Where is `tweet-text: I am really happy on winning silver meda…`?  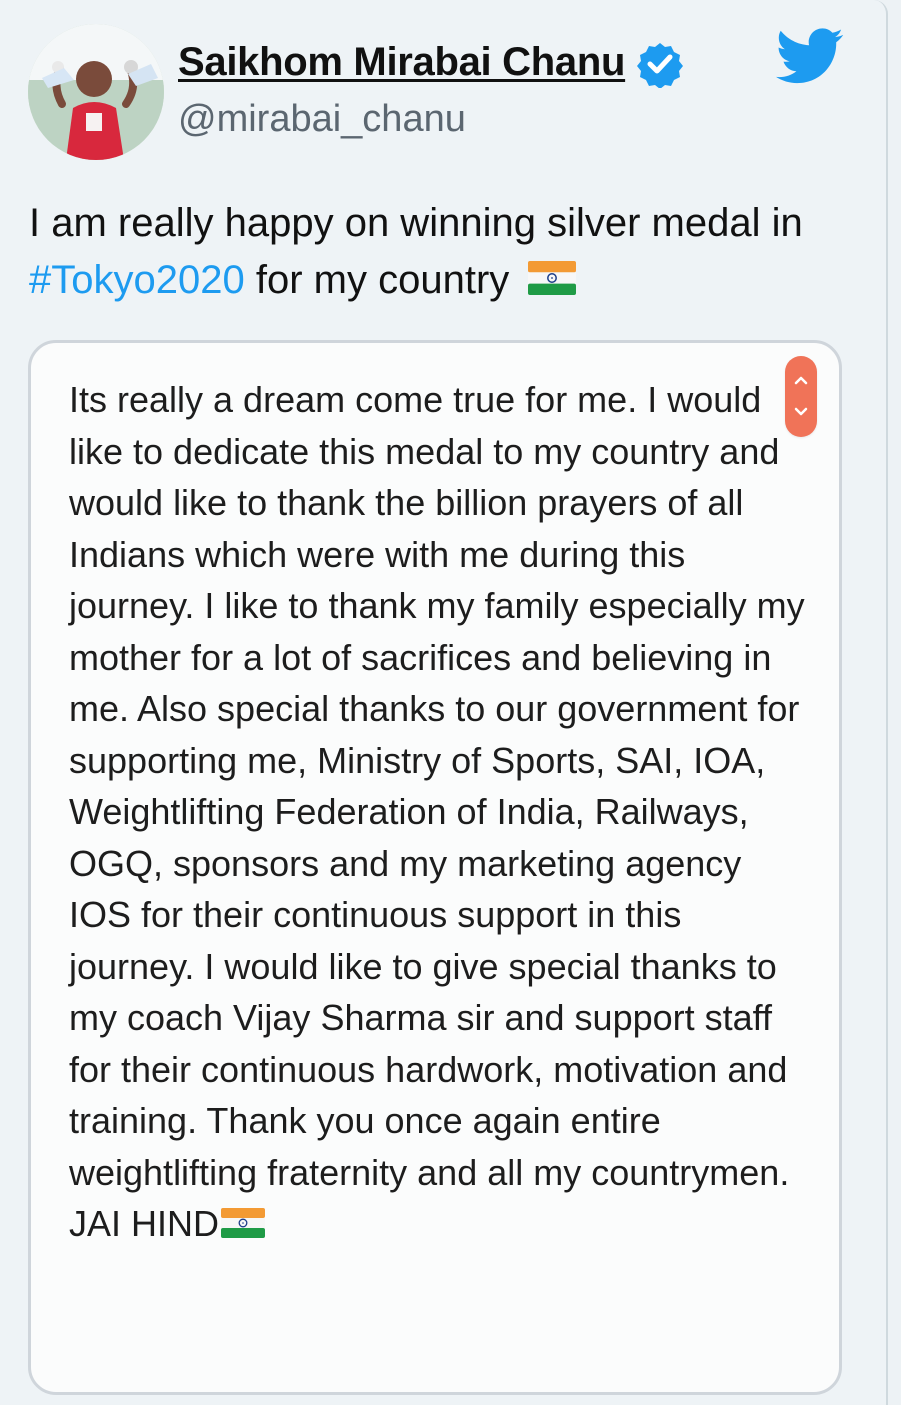
tweet-text: I am really happy on winning silver meda… is located at coordinates (439, 252).